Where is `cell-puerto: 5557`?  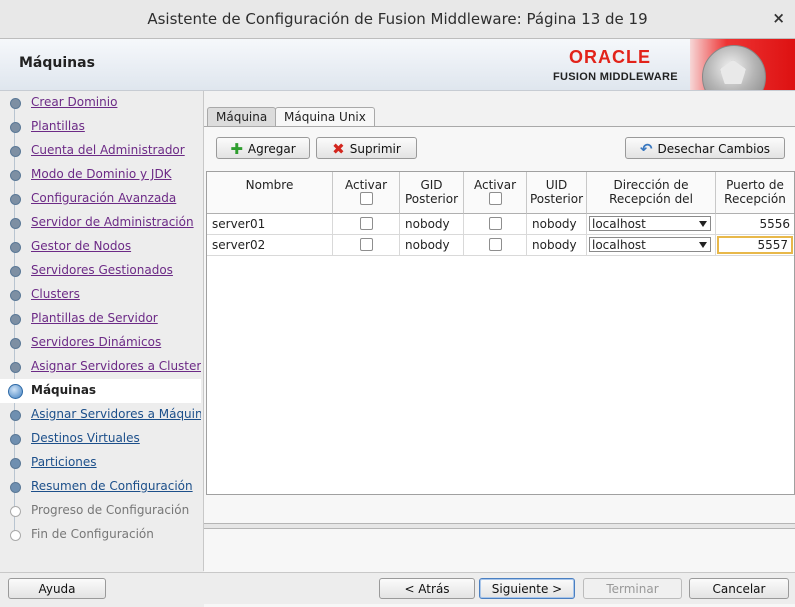 cell-puerto: 5557 is located at coordinates (755, 245).